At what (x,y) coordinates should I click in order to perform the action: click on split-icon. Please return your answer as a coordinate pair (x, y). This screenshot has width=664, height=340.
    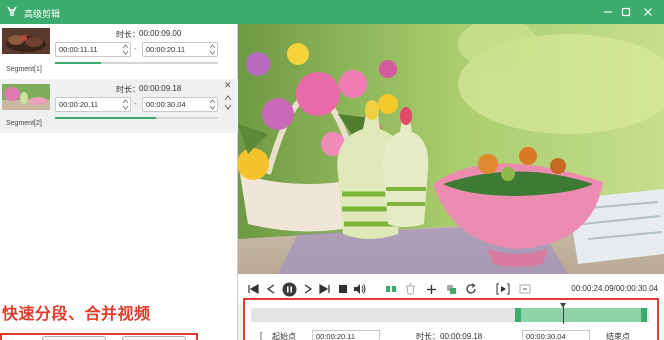
    Looking at the image, I should click on (391, 289).